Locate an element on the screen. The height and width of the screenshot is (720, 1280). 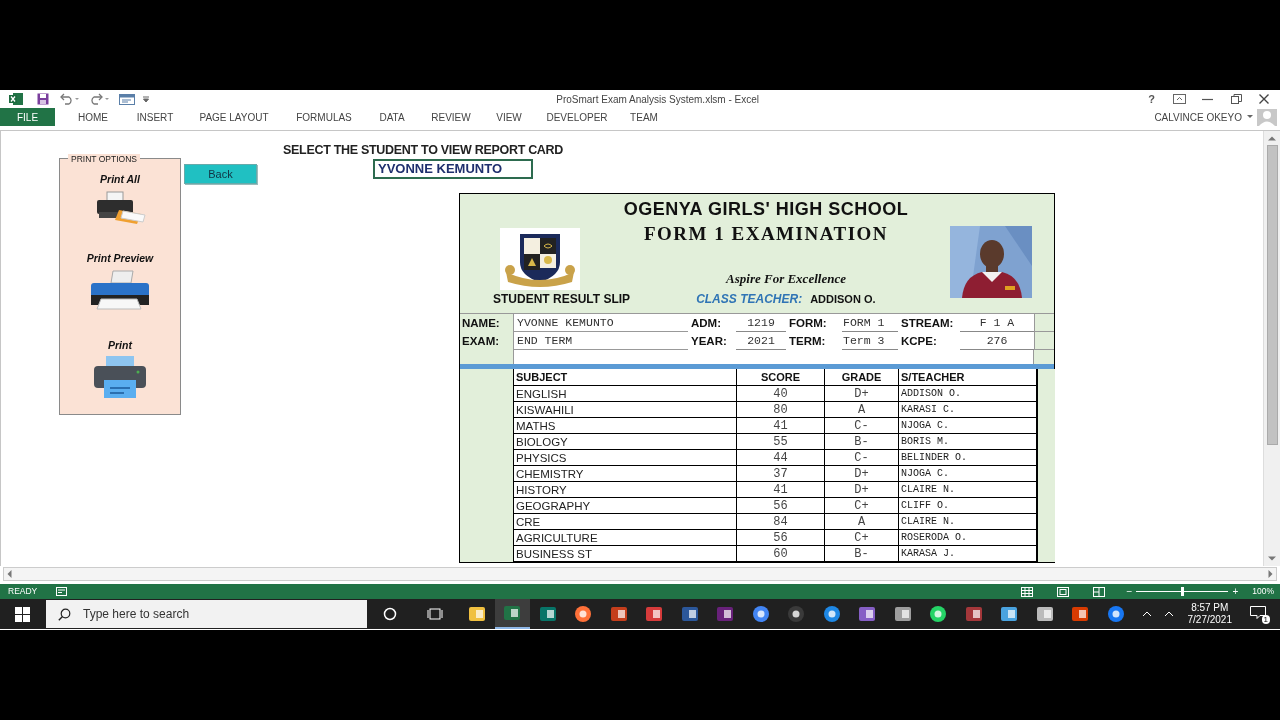
table-cell: 84 is located at coordinates (781, 522).